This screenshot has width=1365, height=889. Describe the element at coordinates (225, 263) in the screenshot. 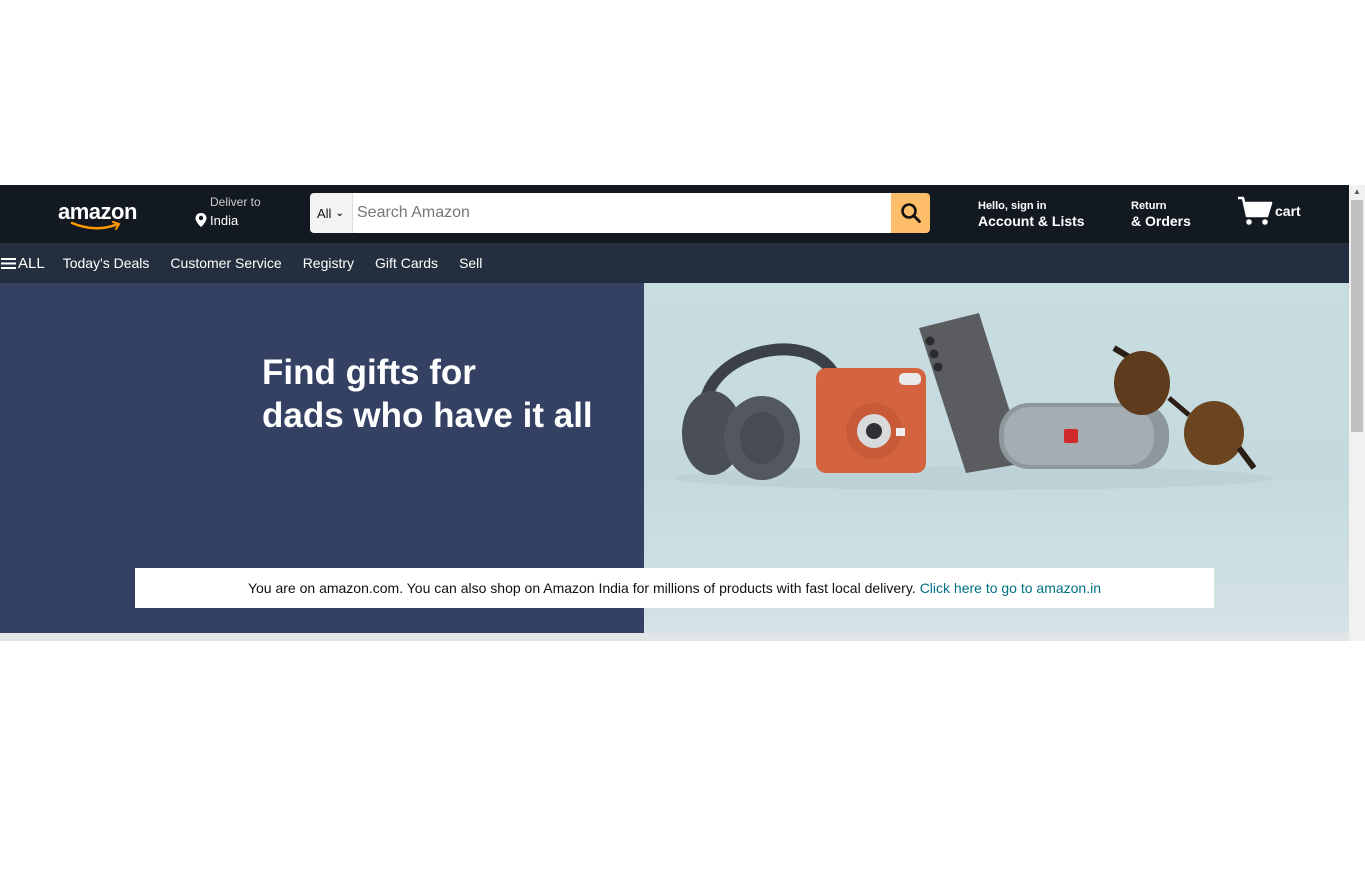

I see `nav-customer-service: Customer Service` at that location.